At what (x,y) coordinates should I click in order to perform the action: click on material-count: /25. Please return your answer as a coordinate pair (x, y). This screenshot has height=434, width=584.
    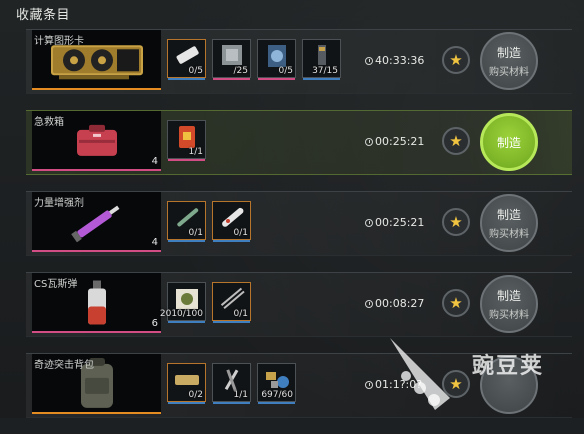
    Looking at the image, I should click on (240, 71).